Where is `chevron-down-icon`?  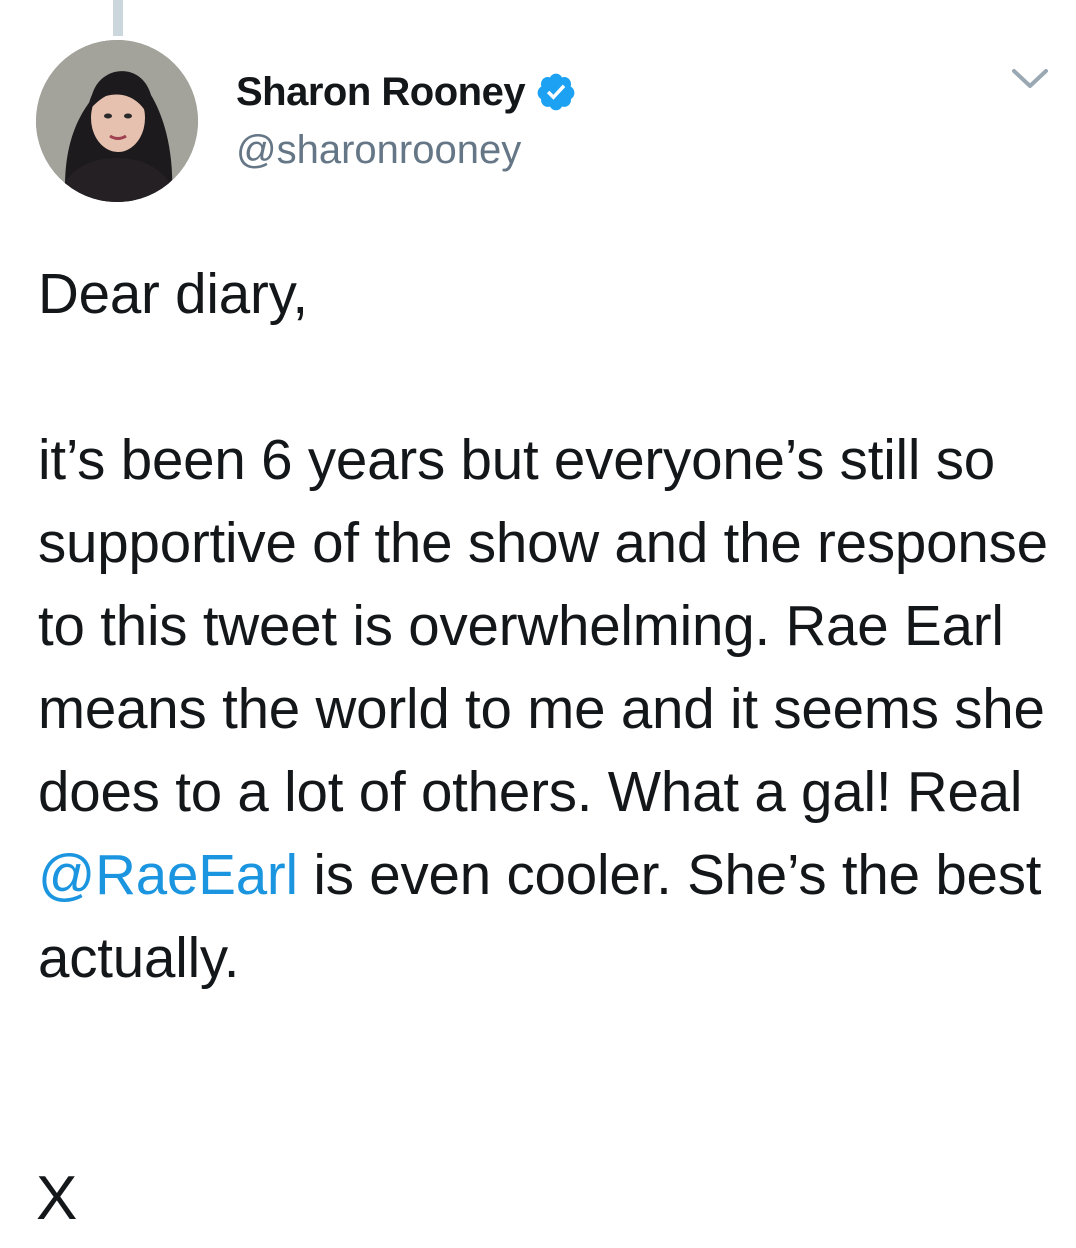
chevron-down-icon is located at coordinates (1030, 78).